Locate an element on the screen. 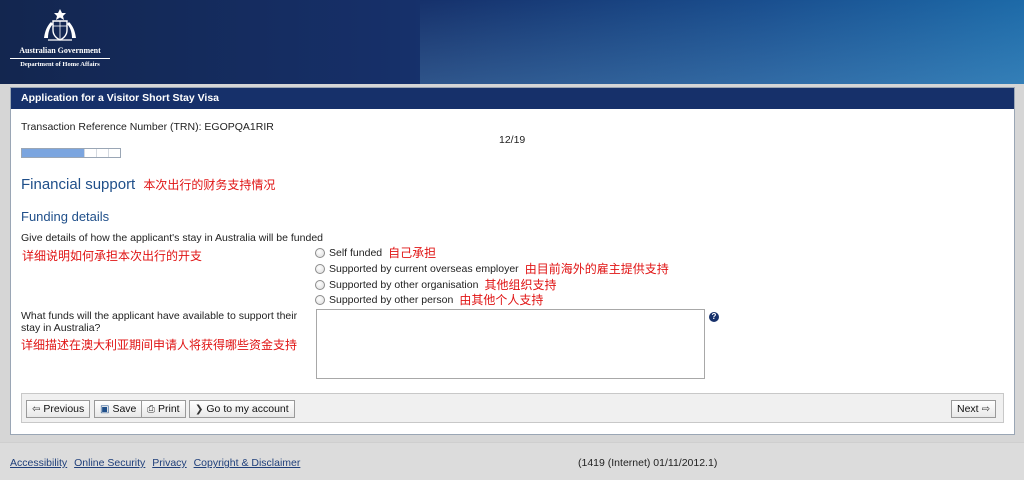 The image size is (1024, 480). print-label: Print is located at coordinates (169, 409).